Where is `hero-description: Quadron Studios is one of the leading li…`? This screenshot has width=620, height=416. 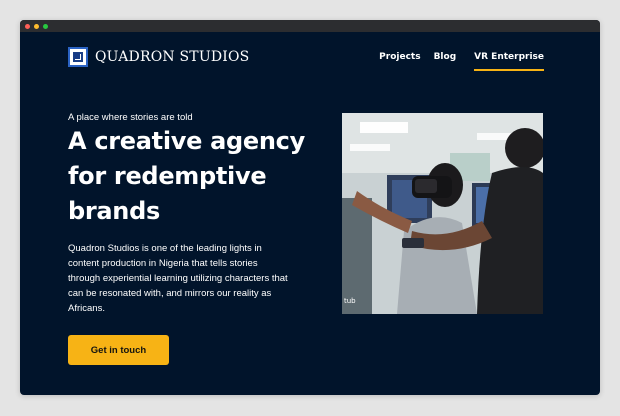 hero-description: Quadron Studios is one of the leading li… is located at coordinates (178, 278).